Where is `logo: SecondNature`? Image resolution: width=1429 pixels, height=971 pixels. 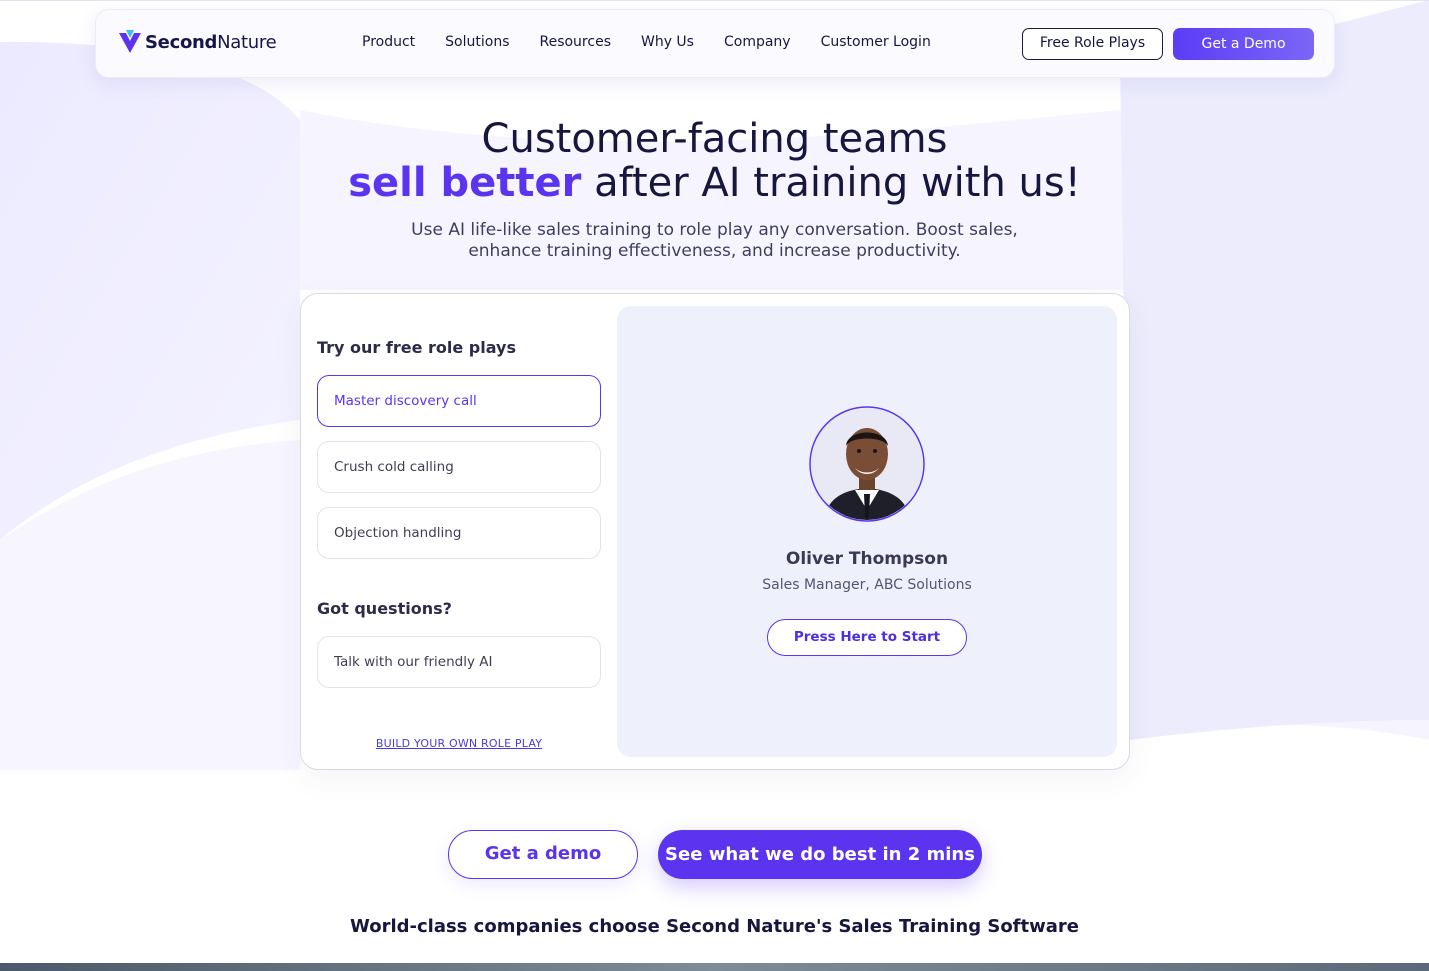 logo: SecondNature is located at coordinates (197, 42).